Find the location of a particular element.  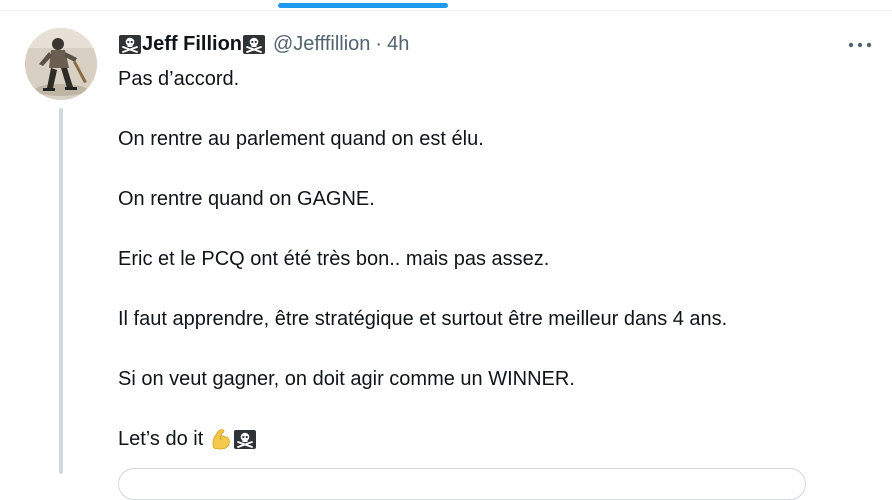

tweet-header: Jeff Fillion @Jefffillion · 4h is located at coordinates (263, 44).